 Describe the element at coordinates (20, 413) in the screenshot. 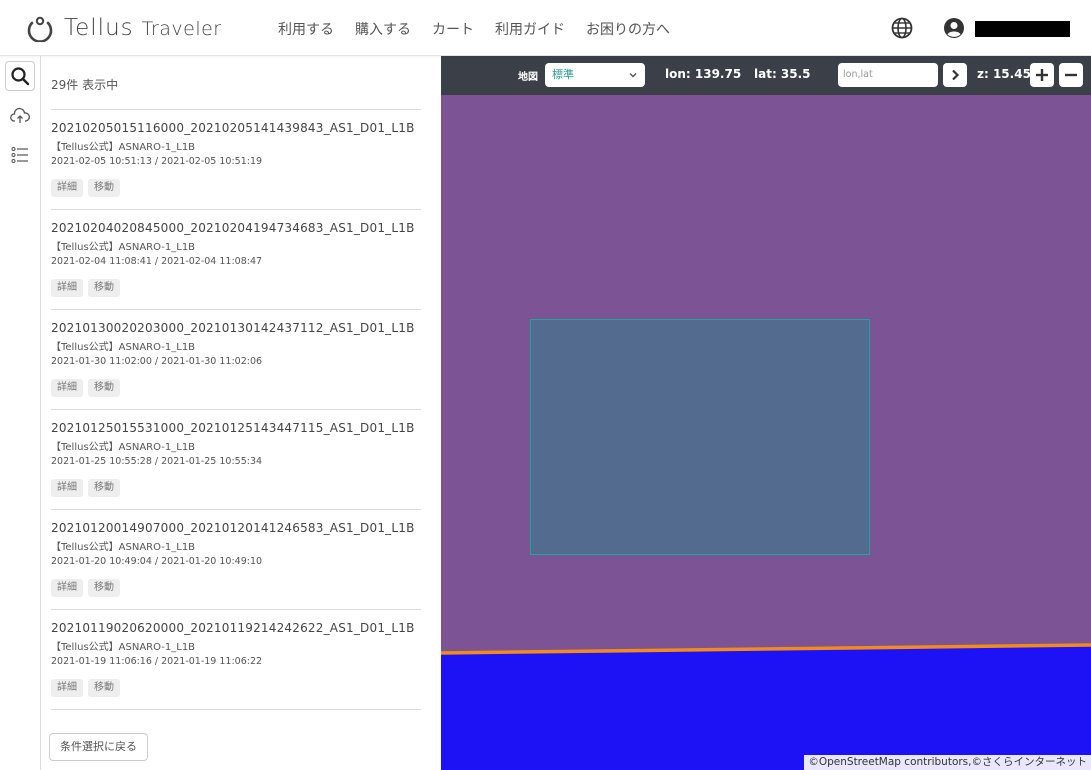

I see `side-rail` at that location.